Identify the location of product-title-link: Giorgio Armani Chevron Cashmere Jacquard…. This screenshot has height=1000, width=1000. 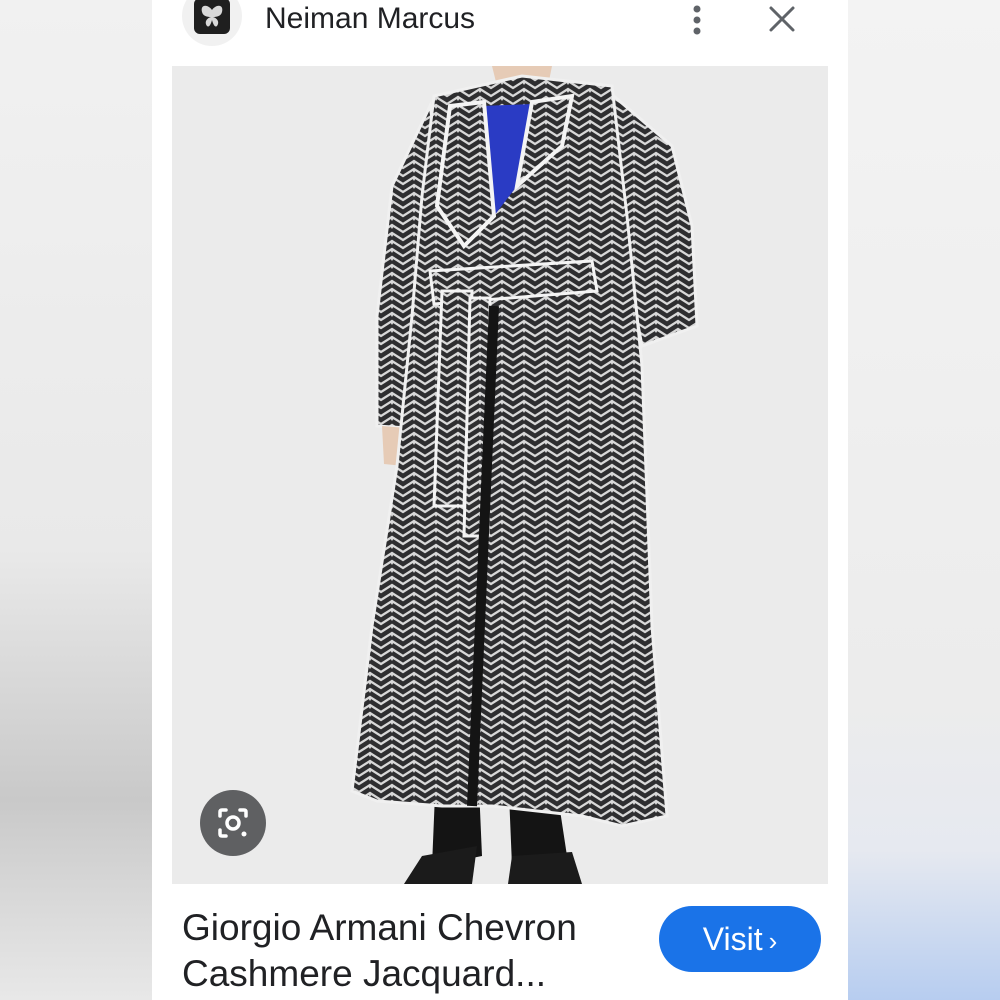
(412, 951).